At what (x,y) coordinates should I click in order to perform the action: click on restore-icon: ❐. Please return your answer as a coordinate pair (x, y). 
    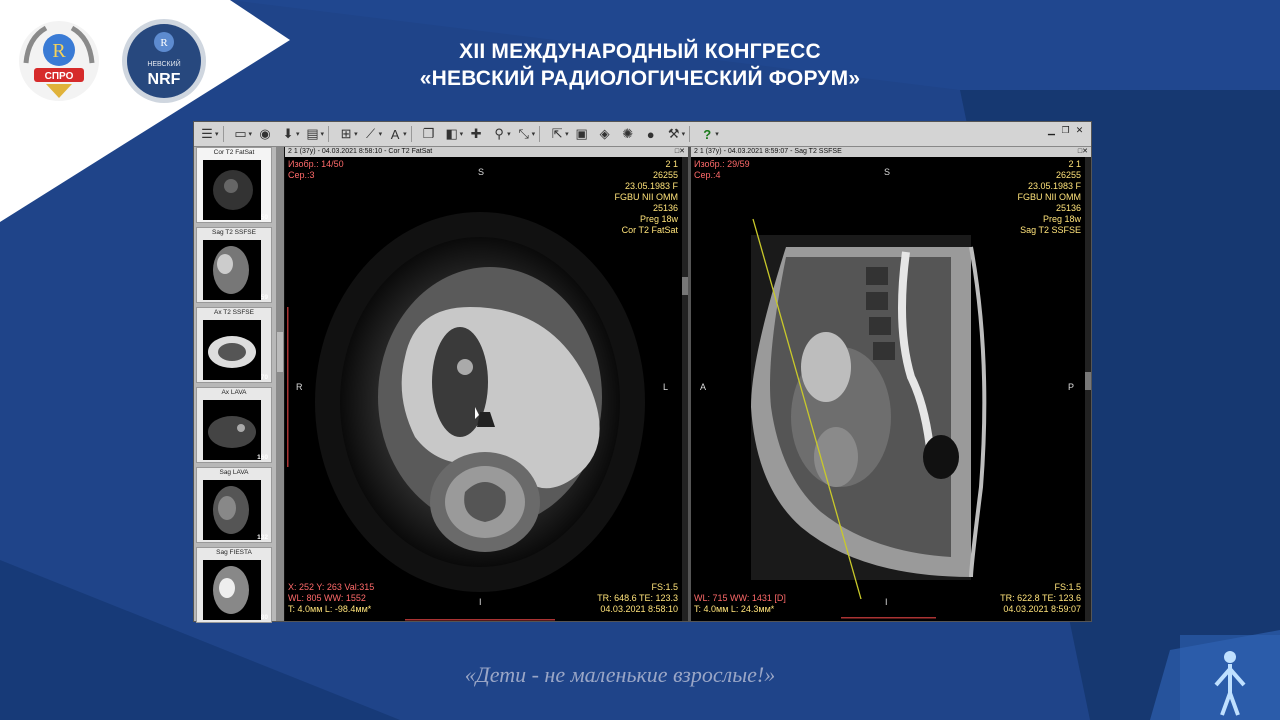
    Looking at the image, I should click on (1065, 130).